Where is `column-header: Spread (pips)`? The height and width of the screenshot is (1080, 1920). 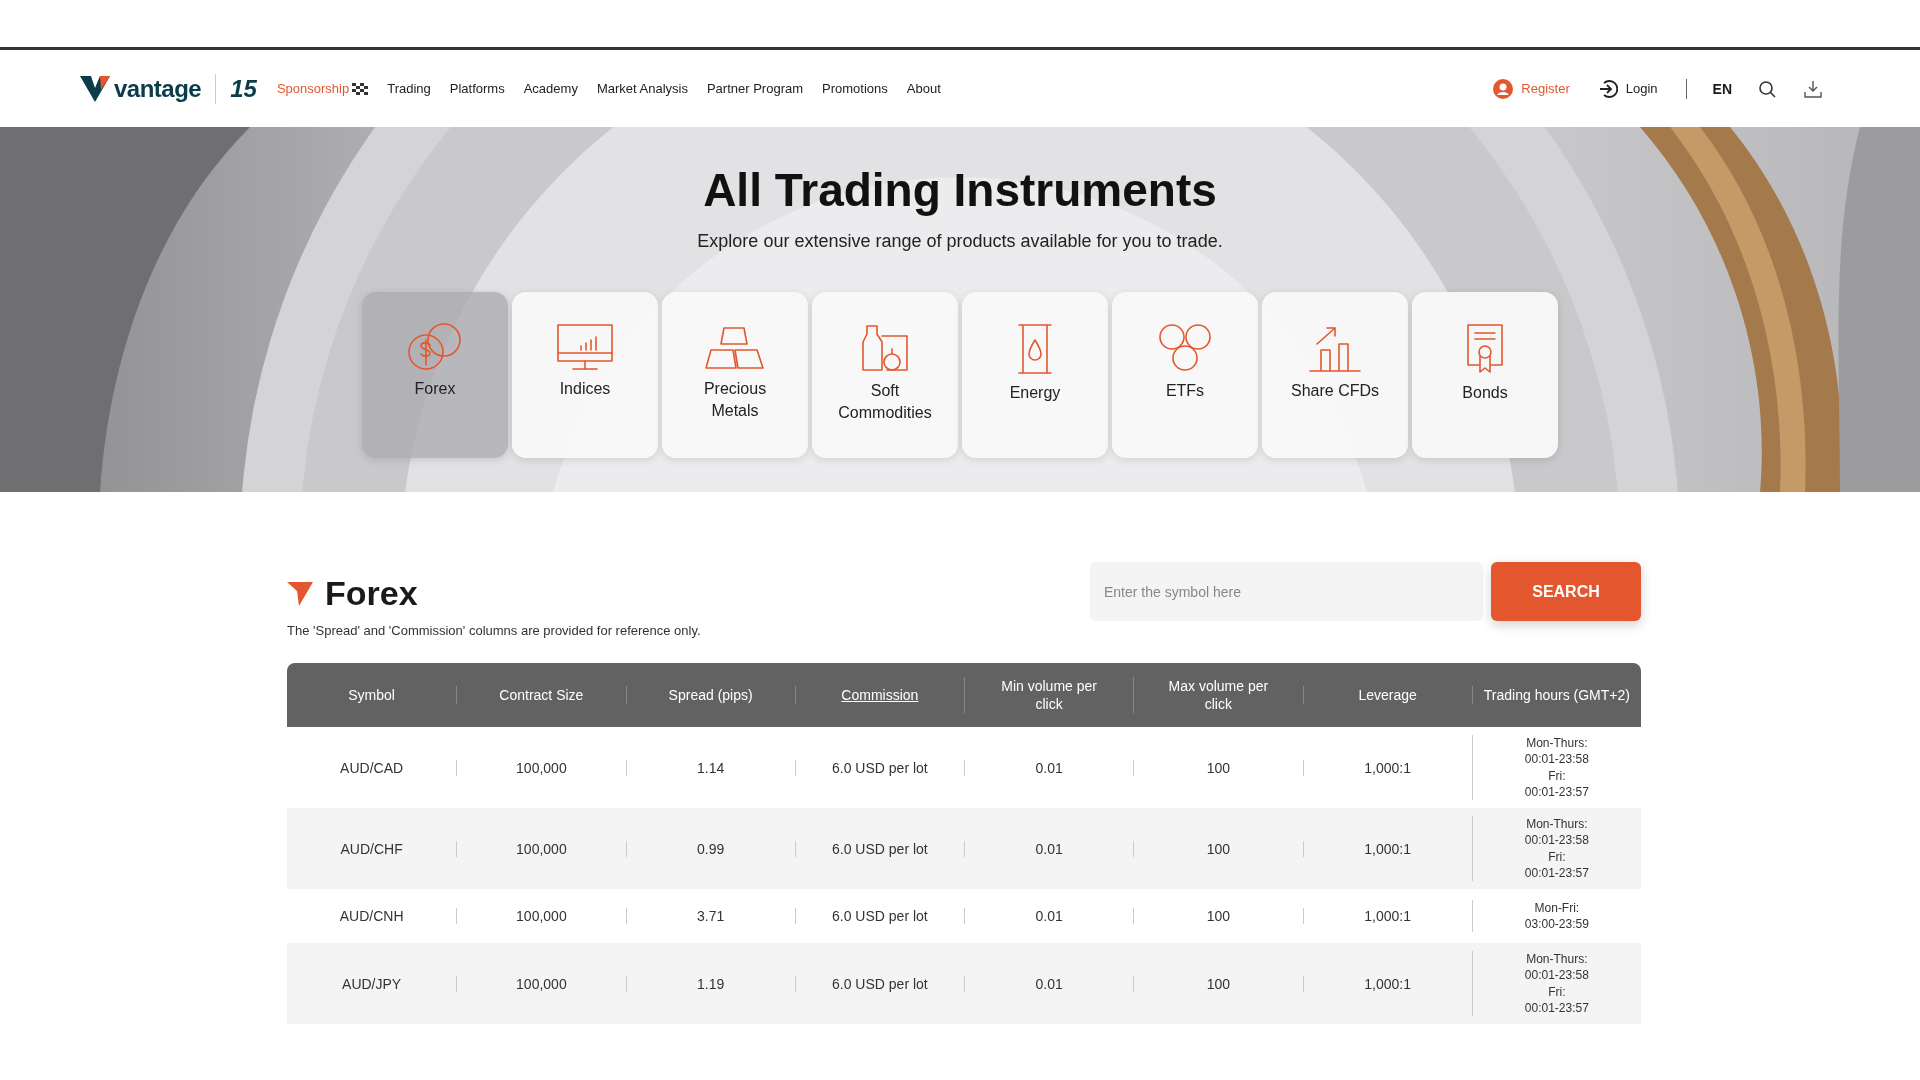 column-header: Spread (pips) is located at coordinates (710, 695).